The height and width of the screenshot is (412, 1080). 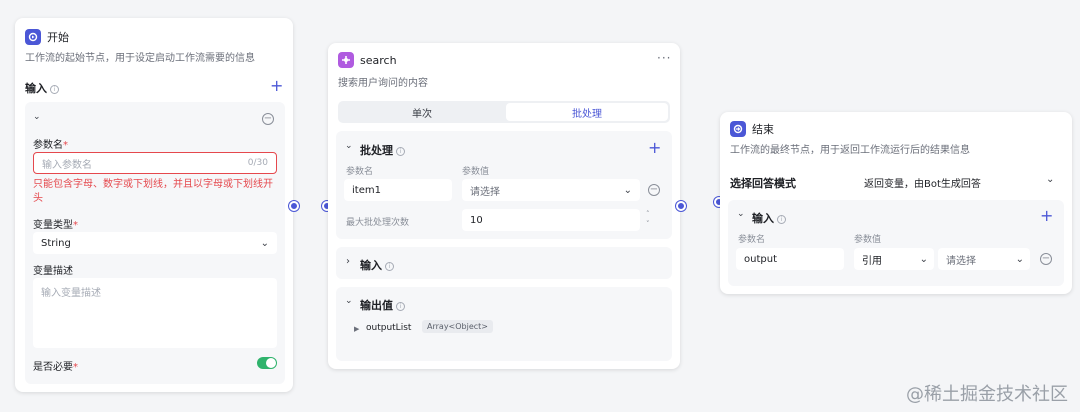 What do you see at coordinates (271, 363) in the screenshot?
I see `toggle-knob` at bounding box center [271, 363].